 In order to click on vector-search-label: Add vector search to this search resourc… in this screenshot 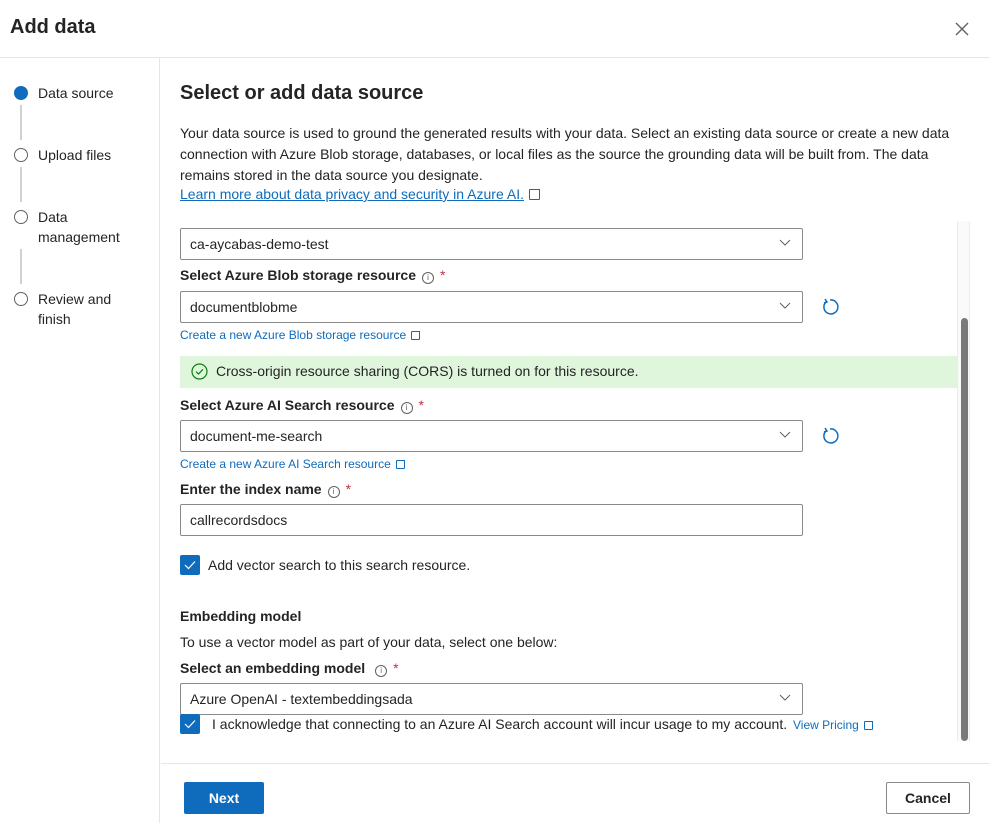, I will do `click(339, 565)`.